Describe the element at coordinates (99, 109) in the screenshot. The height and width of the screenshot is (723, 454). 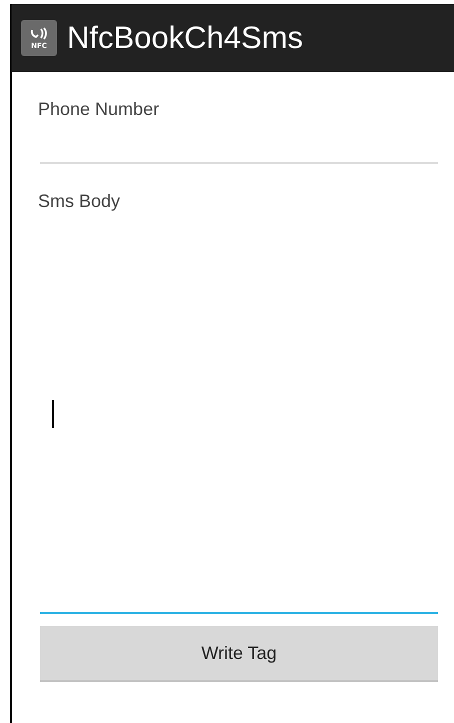
I see `field-label: Phone Number` at that location.